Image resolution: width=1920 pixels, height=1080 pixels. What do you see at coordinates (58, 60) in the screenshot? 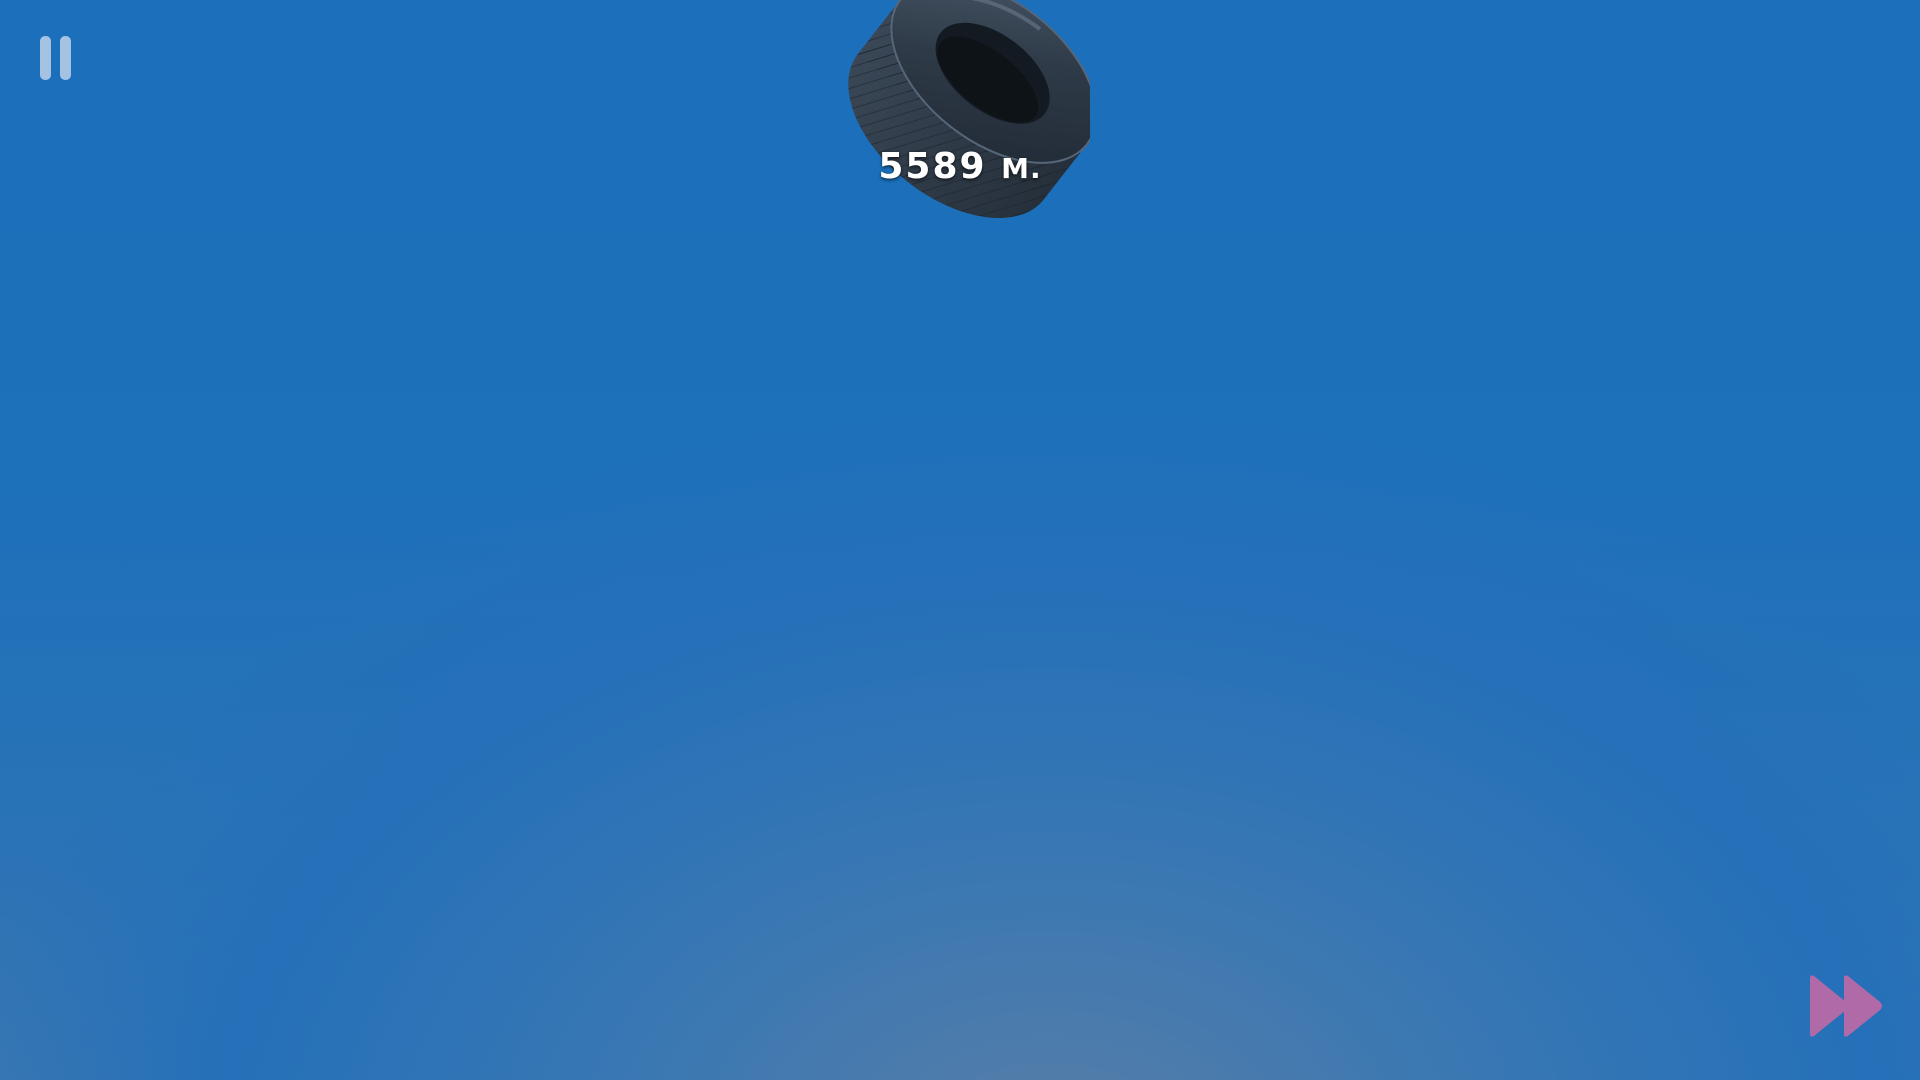
I see `pause-button` at bounding box center [58, 60].